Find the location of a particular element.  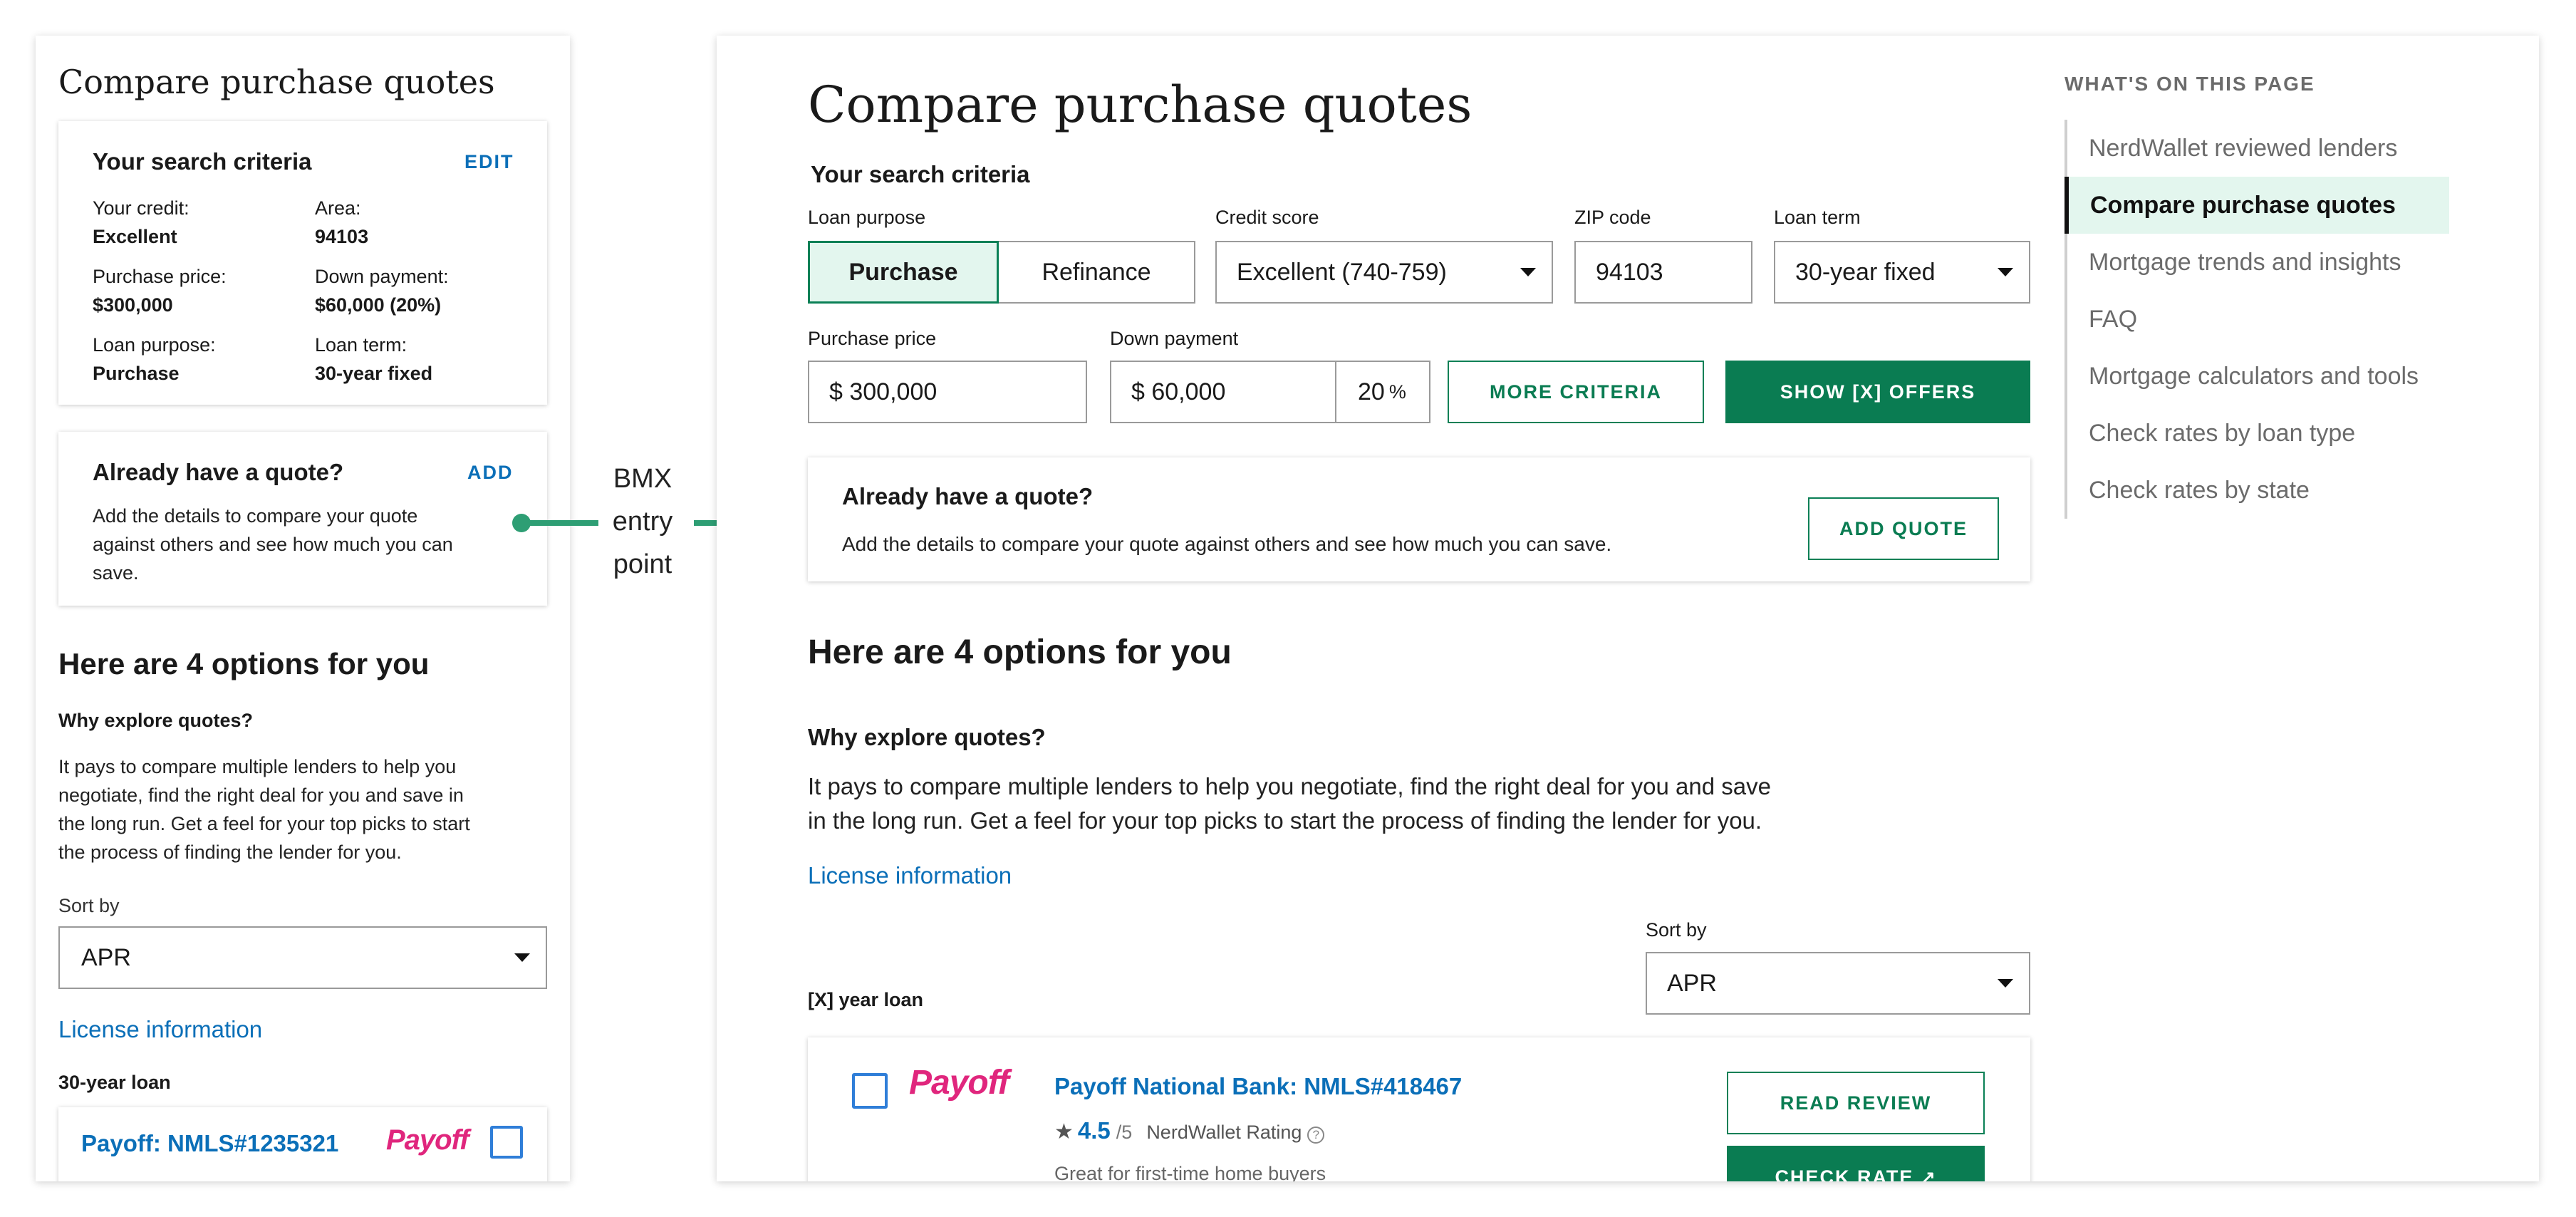

page-title: Compare purchase quotes is located at coordinates (1140, 105).